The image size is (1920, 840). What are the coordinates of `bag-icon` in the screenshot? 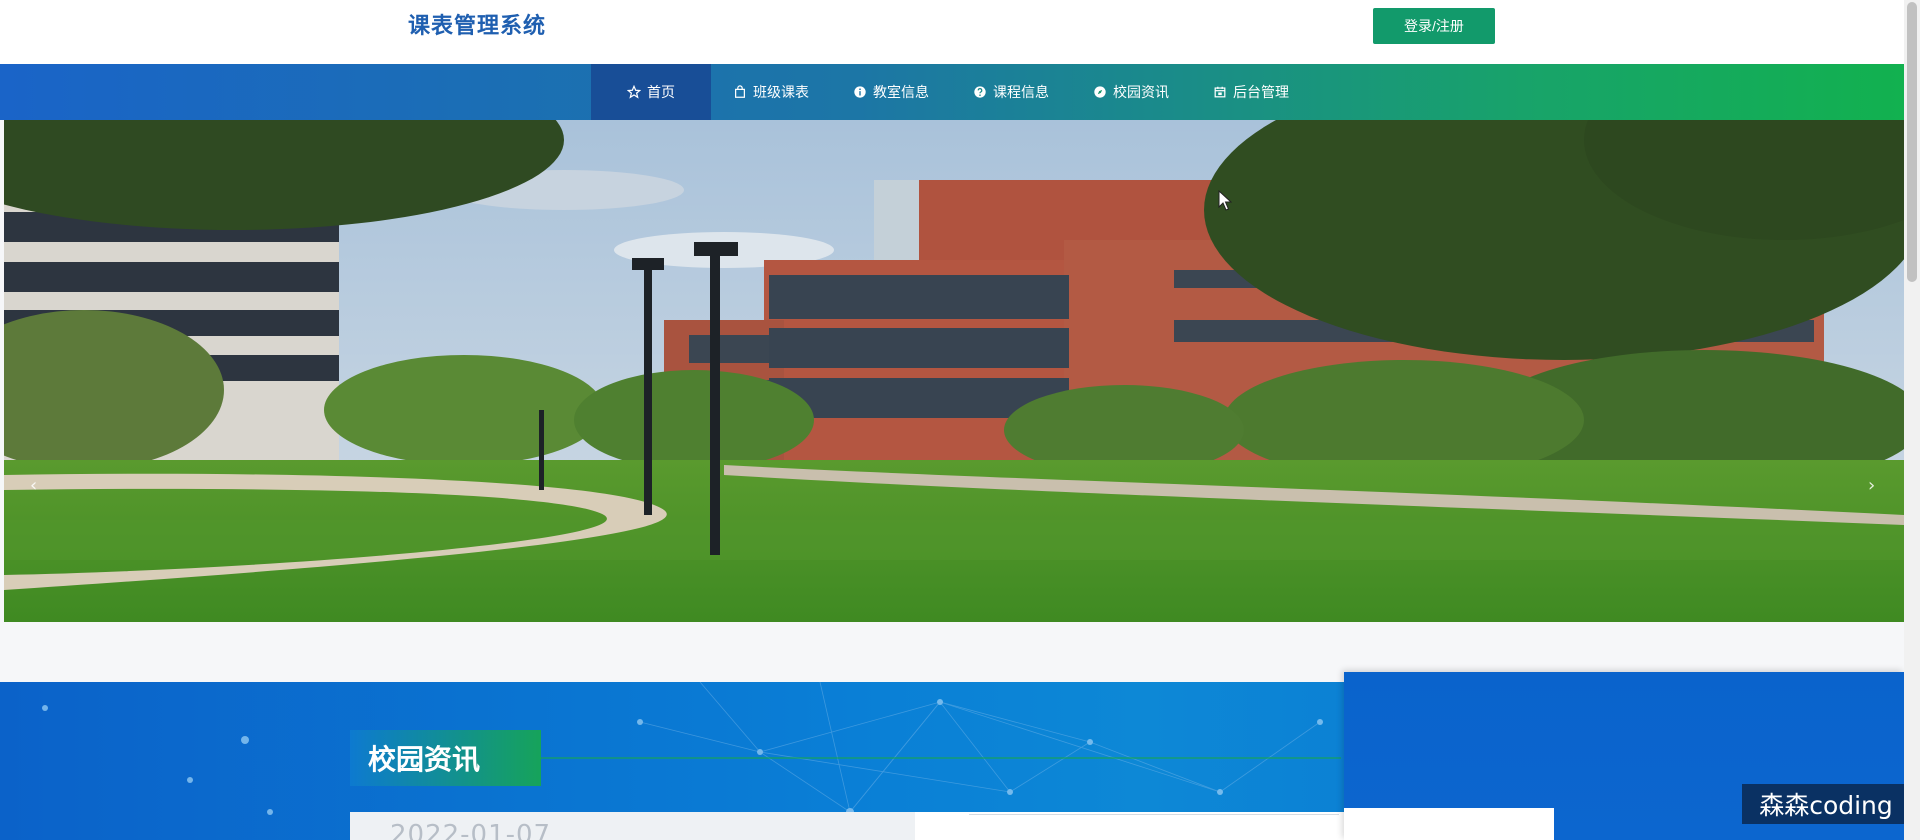 It's located at (740, 92).